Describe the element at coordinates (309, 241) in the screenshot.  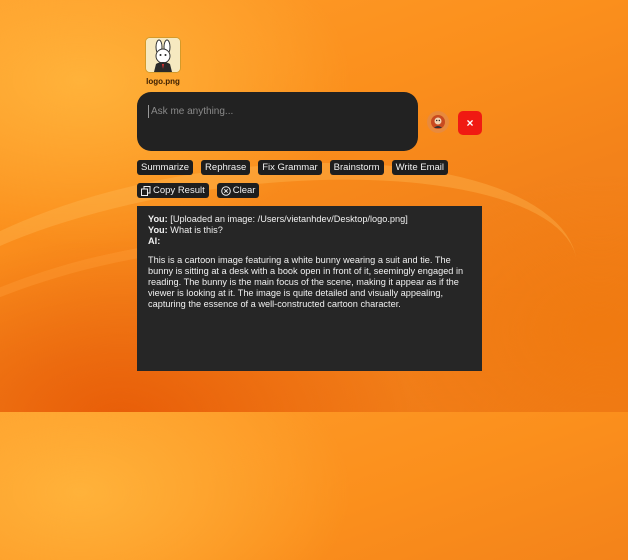
I see `ai-label-line: AI:` at that location.